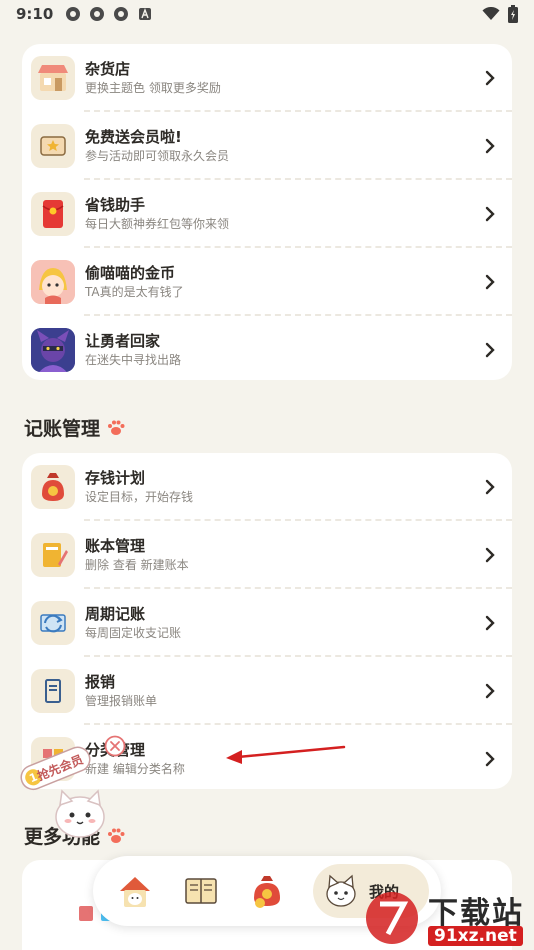 The image size is (534, 950). I want to click on item-subtitle: 每周固定收支记账, so click(133, 633).